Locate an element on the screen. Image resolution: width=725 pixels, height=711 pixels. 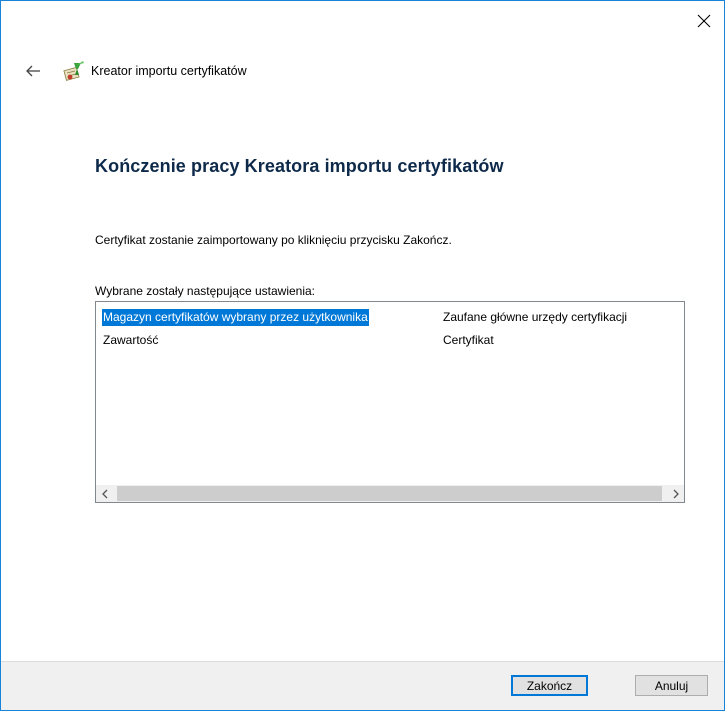
wizard-title: Kreator importu certyfikatów is located at coordinates (169, 71).